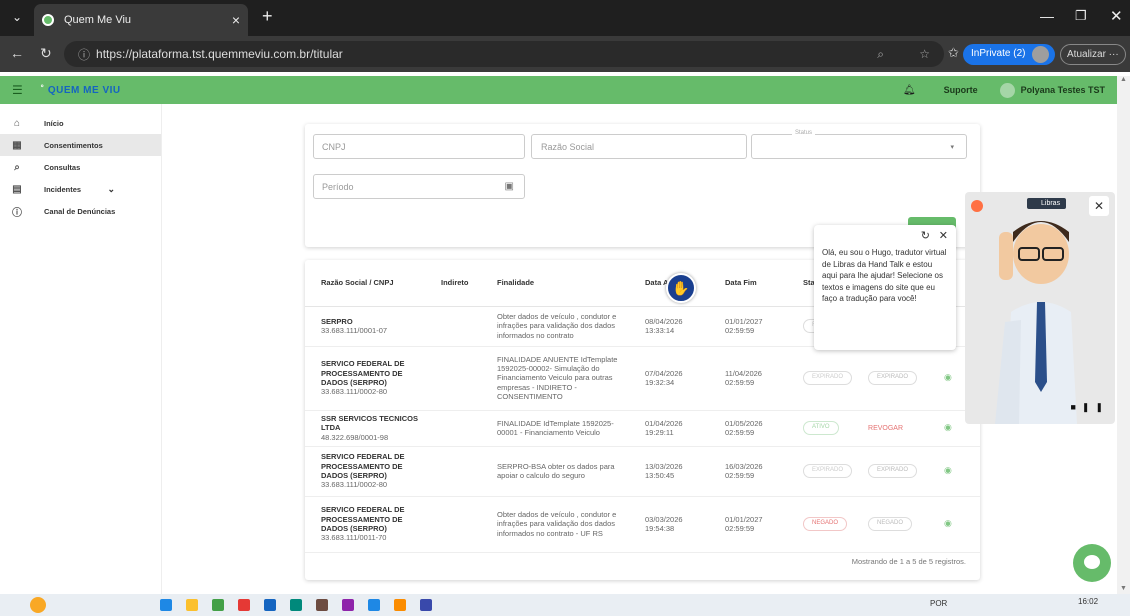 The image size is (1130, 616). Describe the element at coordinates (461, 283) in the screenshot. I see `col-indireto: Indireto` at that location.